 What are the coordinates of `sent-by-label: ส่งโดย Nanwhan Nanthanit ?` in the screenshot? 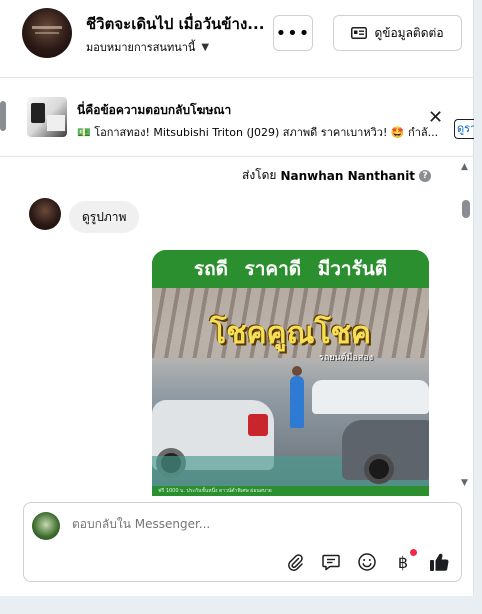 It's located at (337, 175).